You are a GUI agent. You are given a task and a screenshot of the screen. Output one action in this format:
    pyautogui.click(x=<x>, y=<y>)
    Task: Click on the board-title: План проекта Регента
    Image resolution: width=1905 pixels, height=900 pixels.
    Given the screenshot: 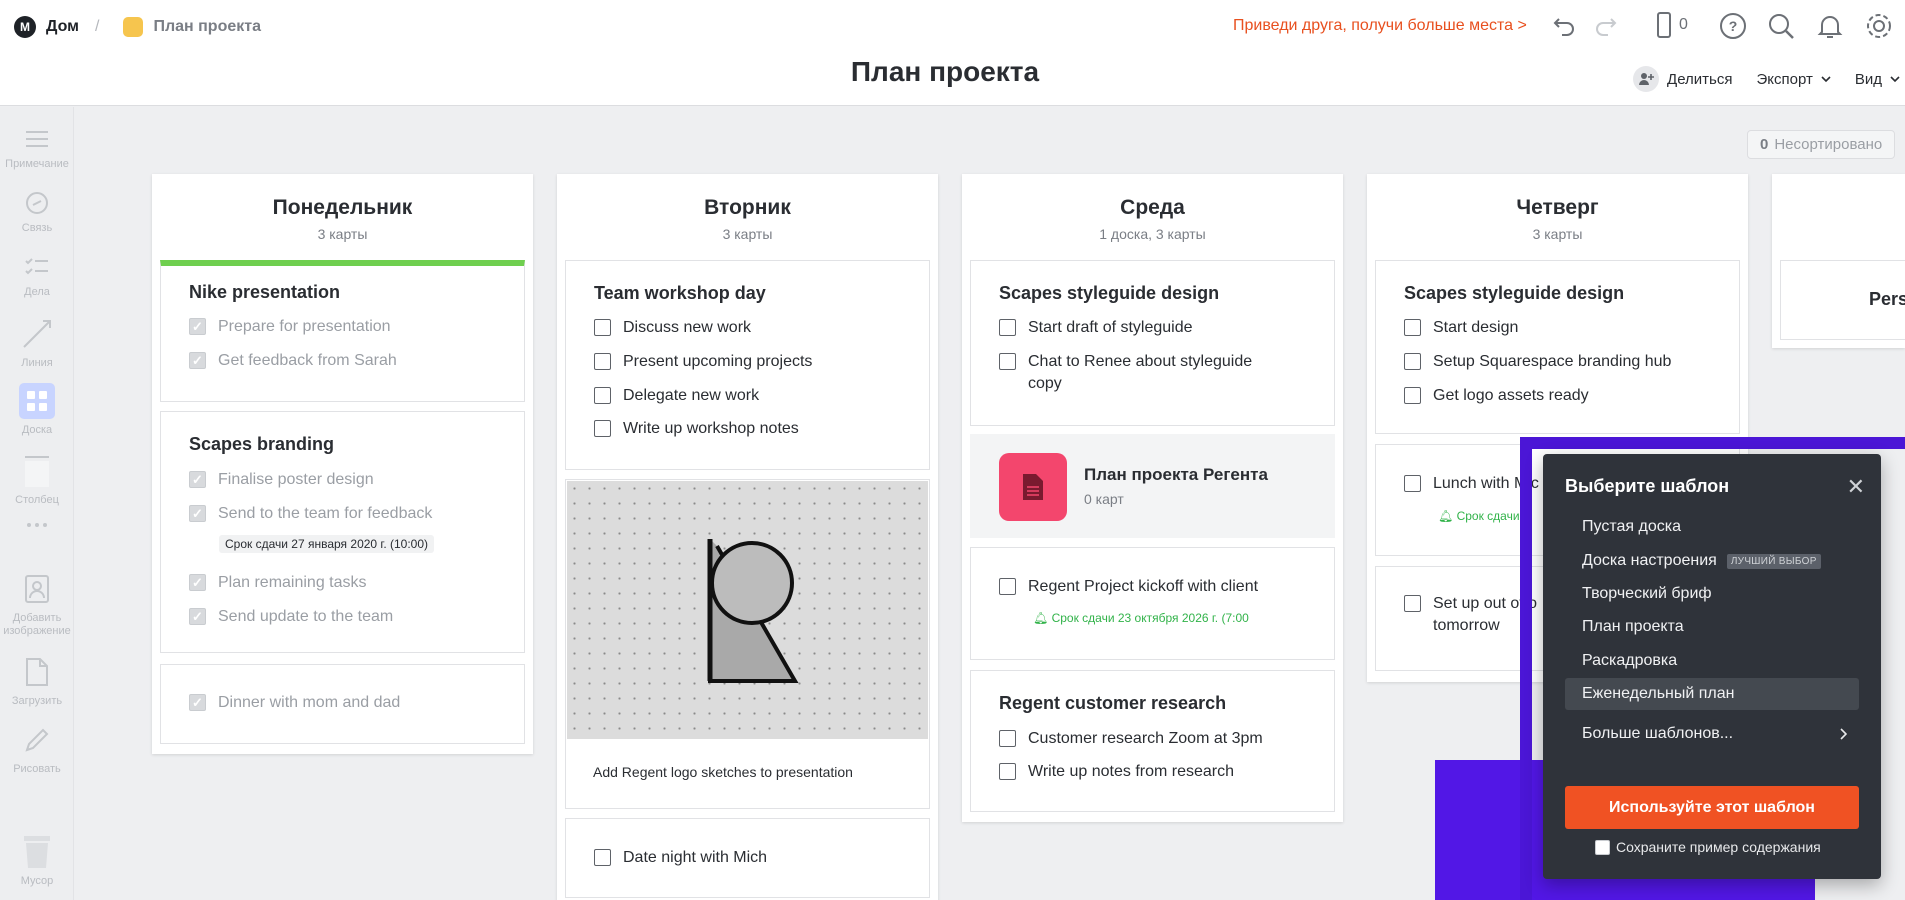 What is the action you would take?
    pyautogui.click(x=1176, y=475)
    